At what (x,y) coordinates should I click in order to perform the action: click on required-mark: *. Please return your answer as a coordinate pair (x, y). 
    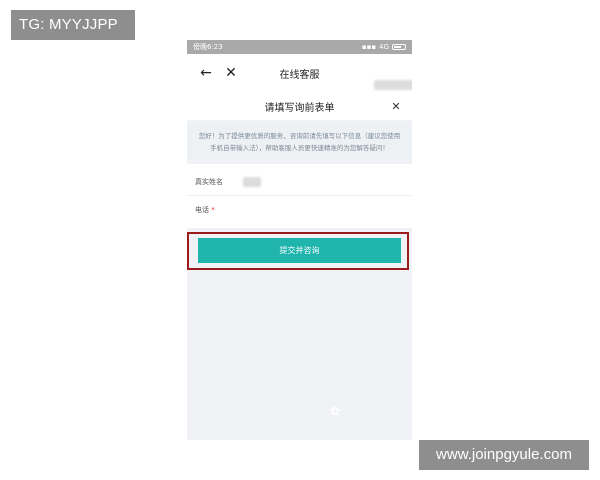
    Looking at the image, I should click on (213, 210).